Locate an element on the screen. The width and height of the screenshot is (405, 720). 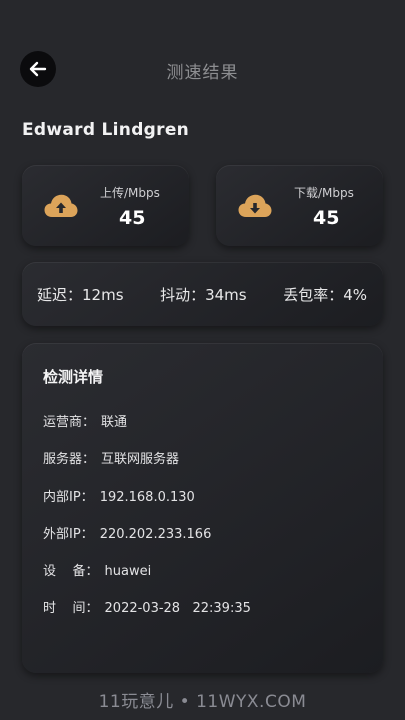
jitter-stat: 抖动：34ms is located at coordinates (203, 294).